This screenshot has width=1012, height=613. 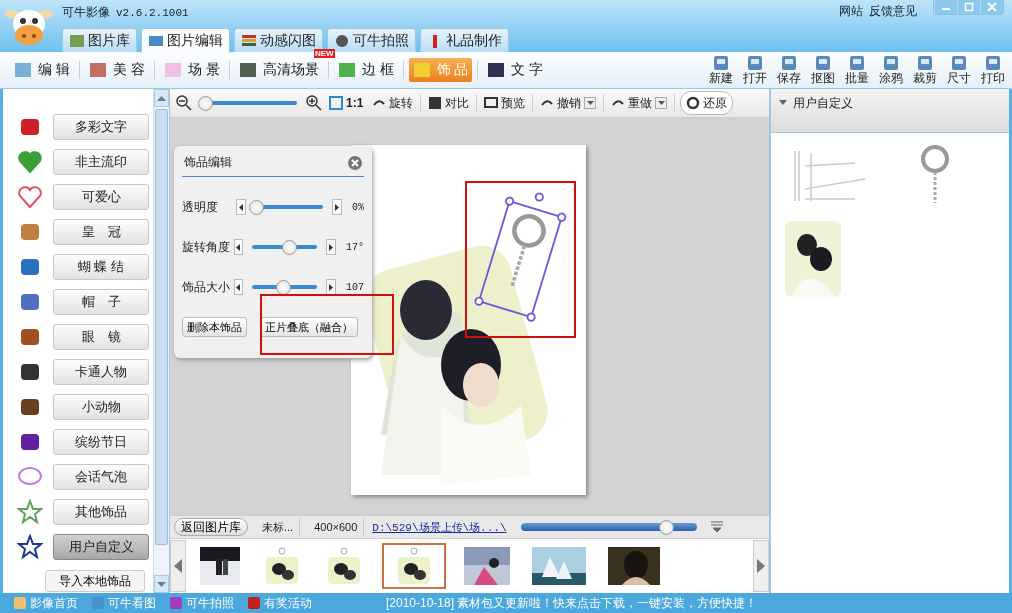 I want to click on toolbar-button: 批量, so click(x=857, y=70).